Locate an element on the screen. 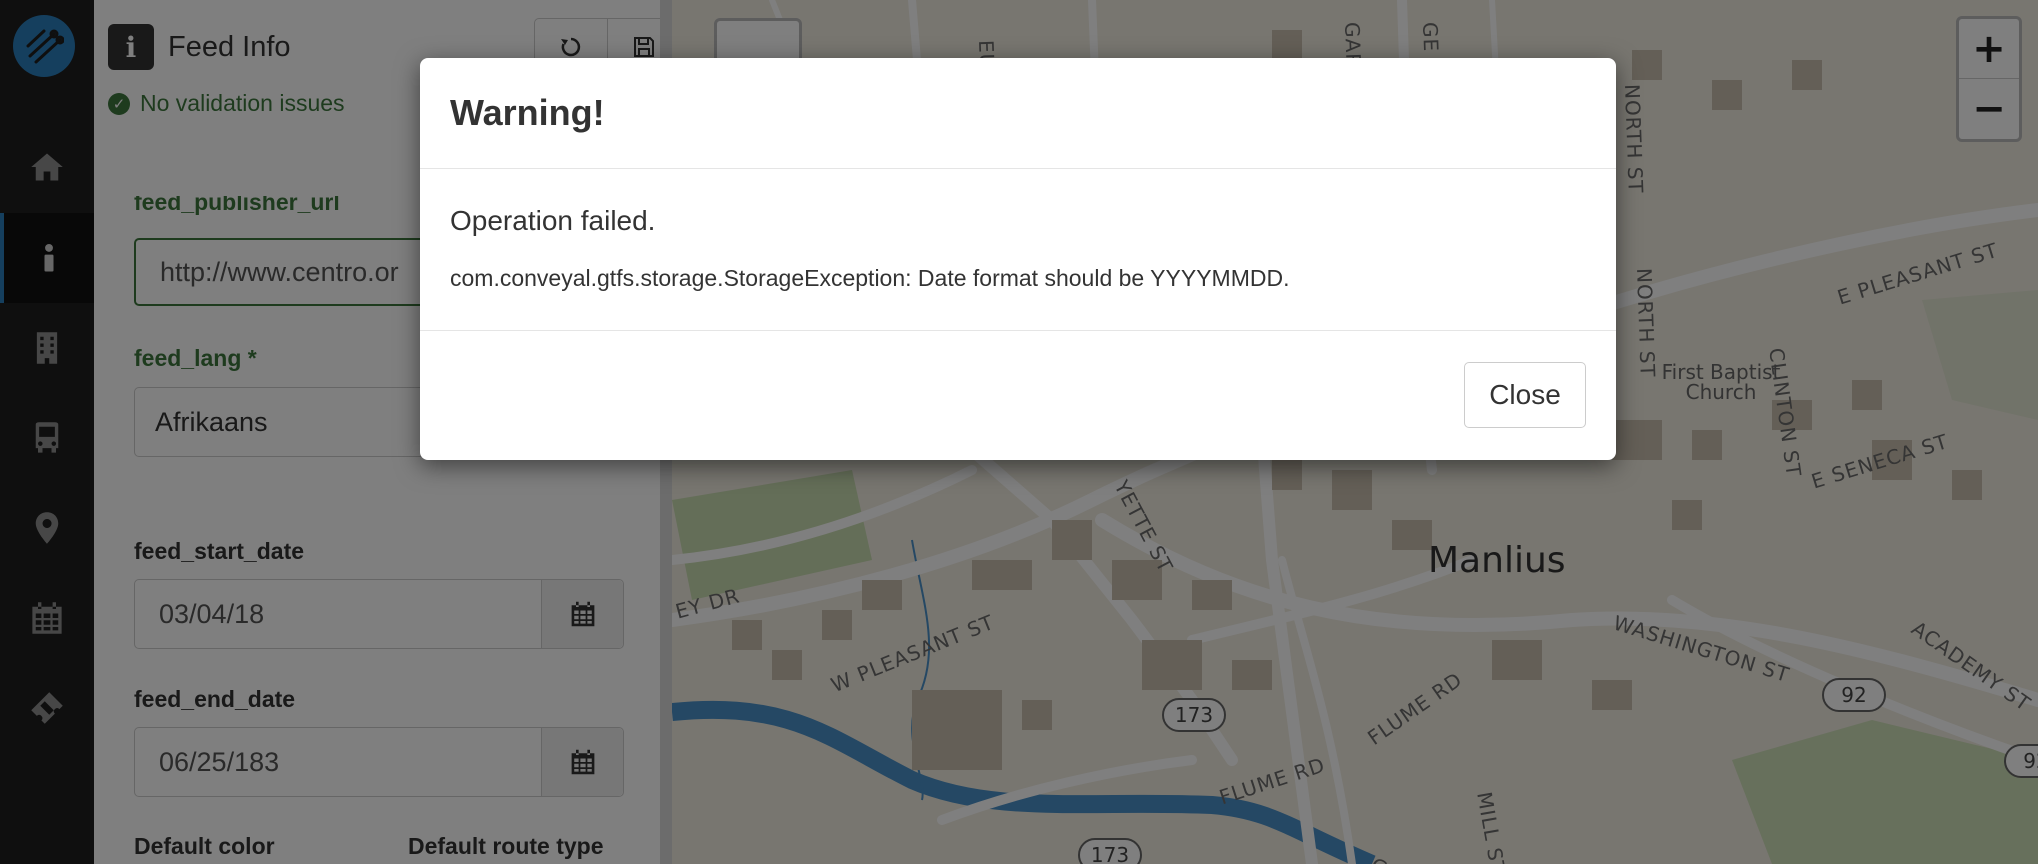 The width and height of the screenshot is (2038, 864). modal-header: Warning! is located at coordinates (1018, 113).